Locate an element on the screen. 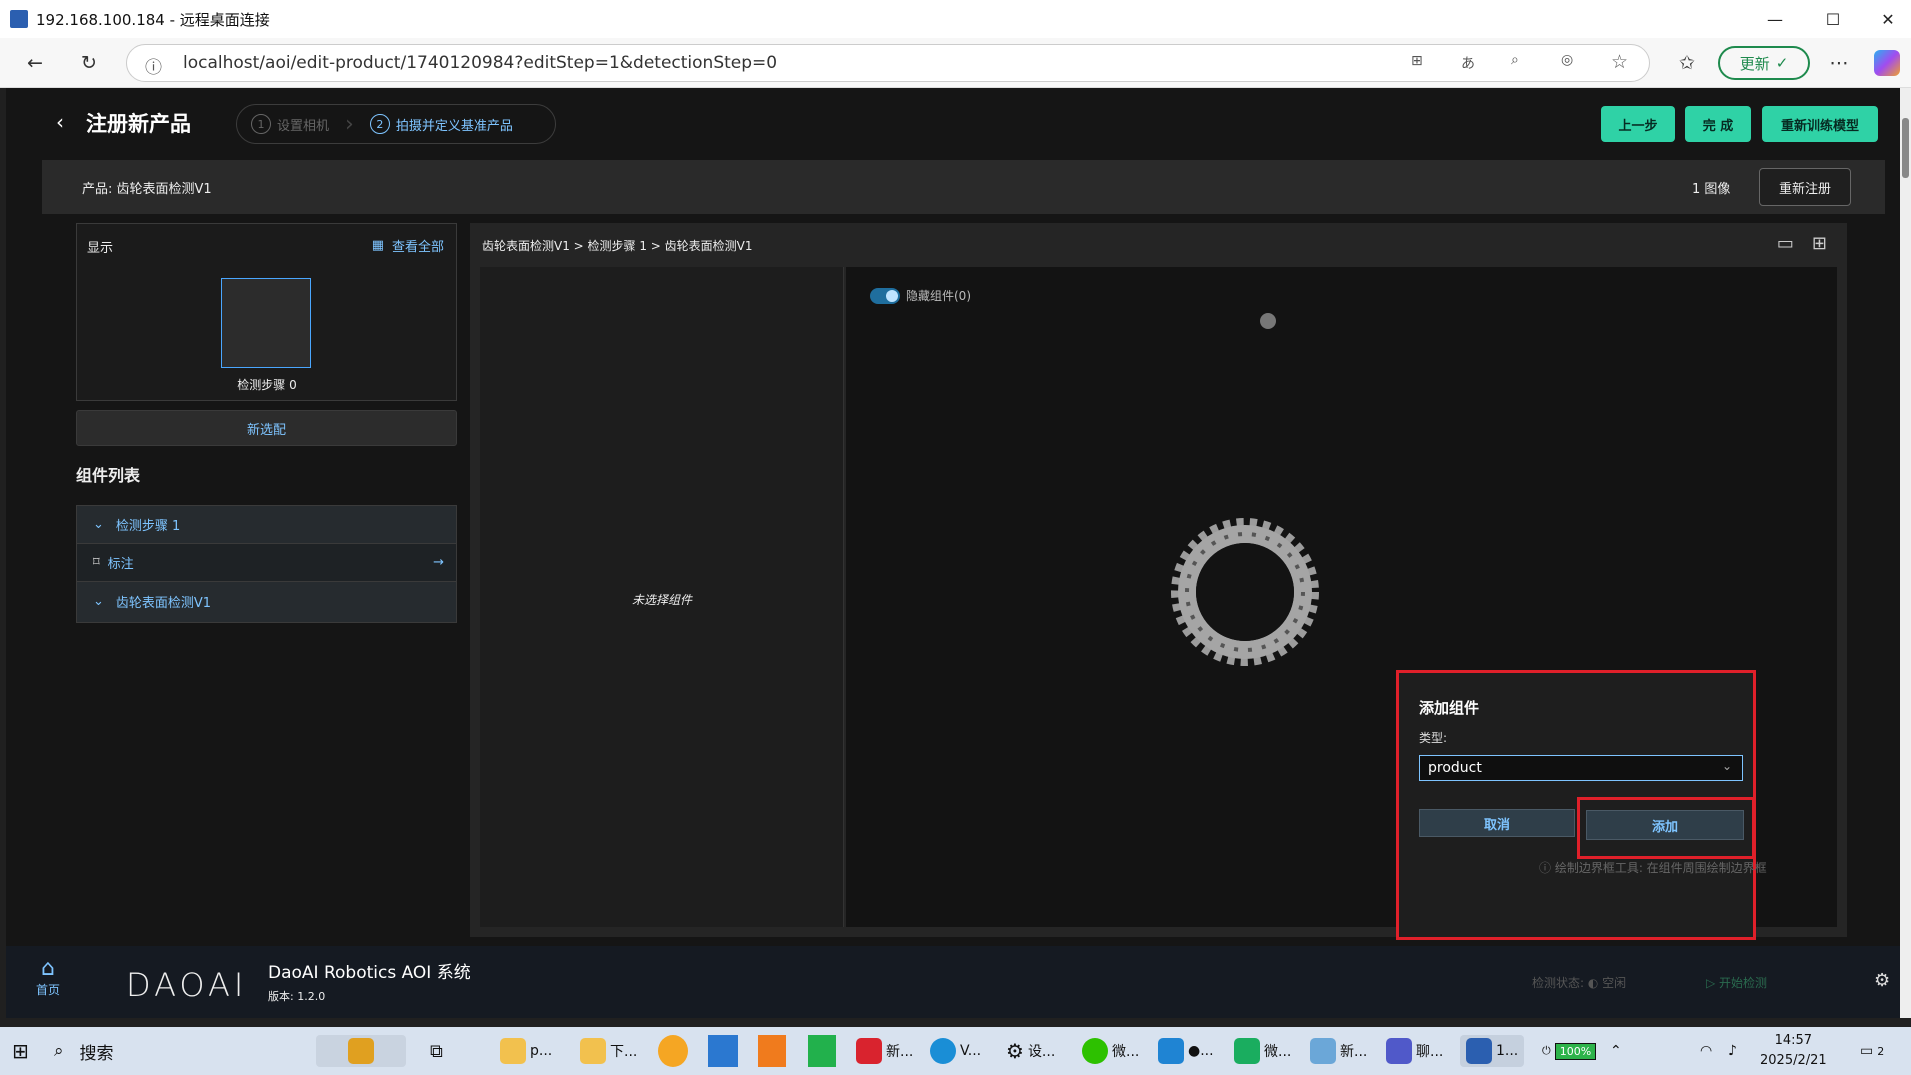  drawing-hint: ⓘ 绘制边界框工具: 在组件周围绘制边界框 is located at coordinates (1653, 868).